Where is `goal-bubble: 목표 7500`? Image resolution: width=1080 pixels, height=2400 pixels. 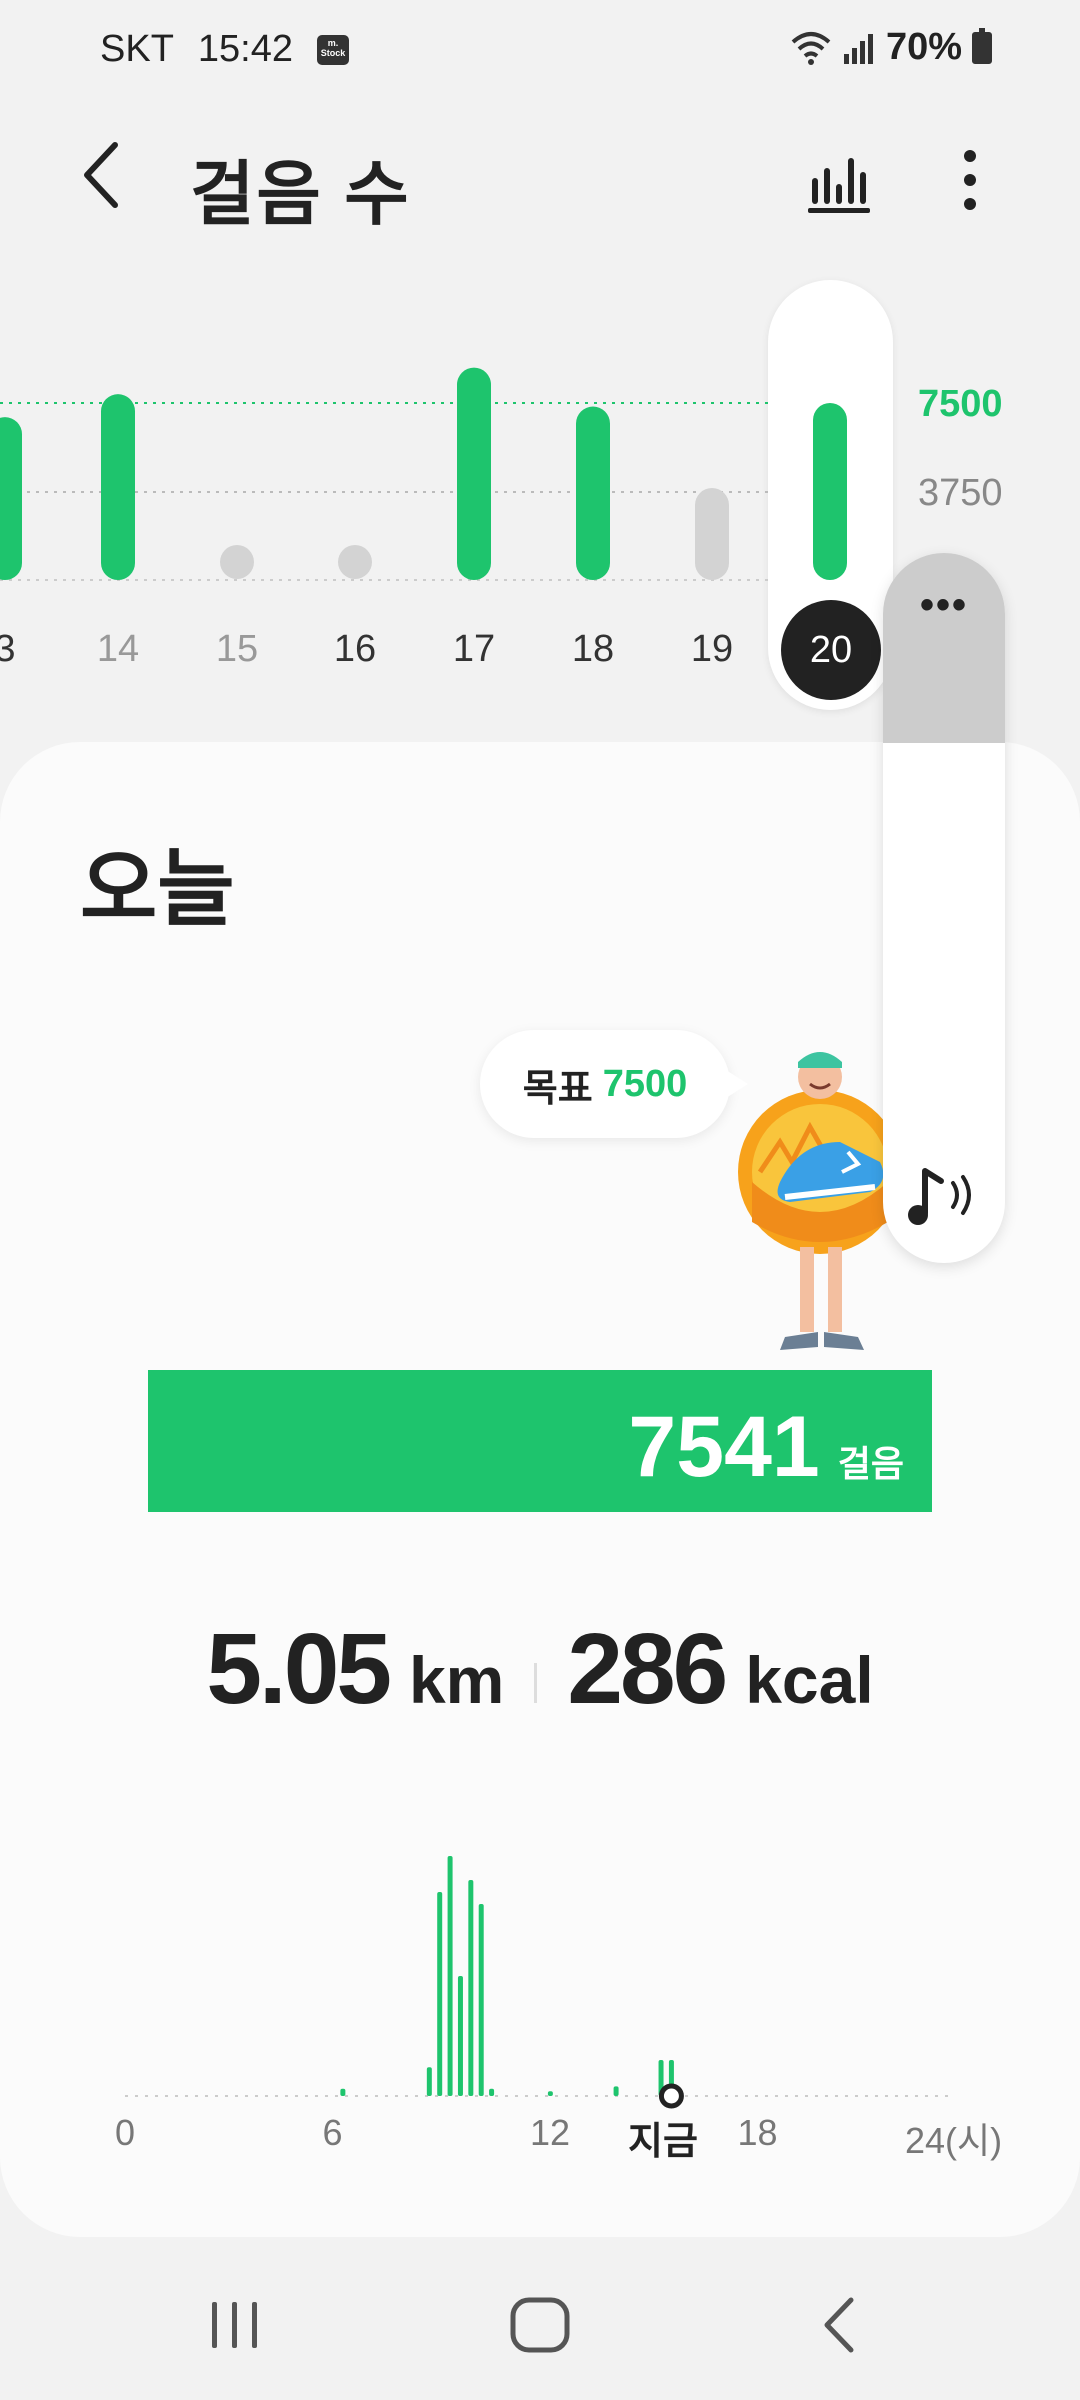 goal-bubble: 목표 7500 is located at coordinates (614, 1084).